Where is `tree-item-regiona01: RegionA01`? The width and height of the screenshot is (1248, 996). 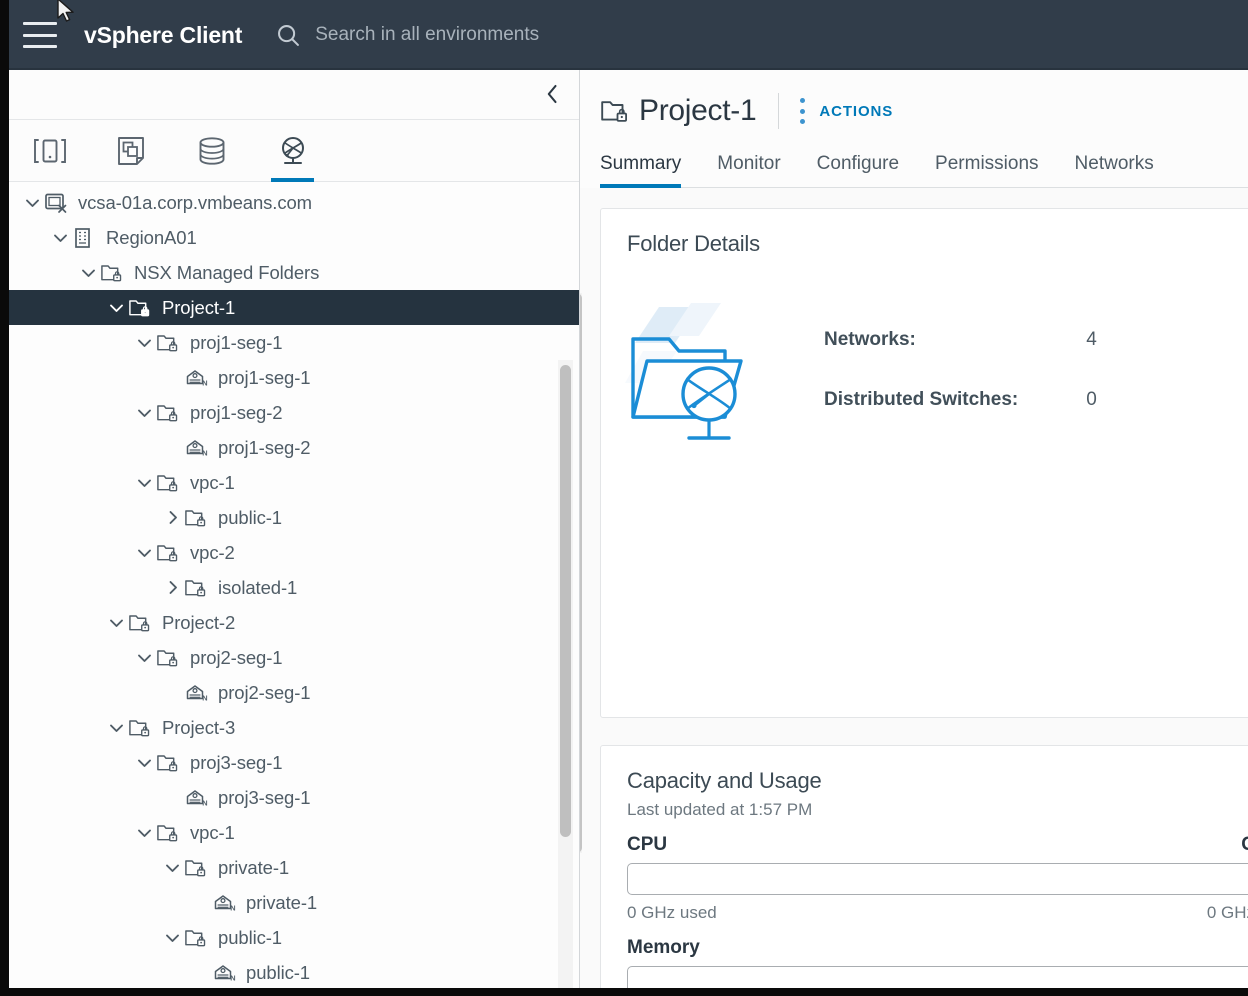 tree-item-regiona01: RegionA01 is located at coordinates (294, 237).